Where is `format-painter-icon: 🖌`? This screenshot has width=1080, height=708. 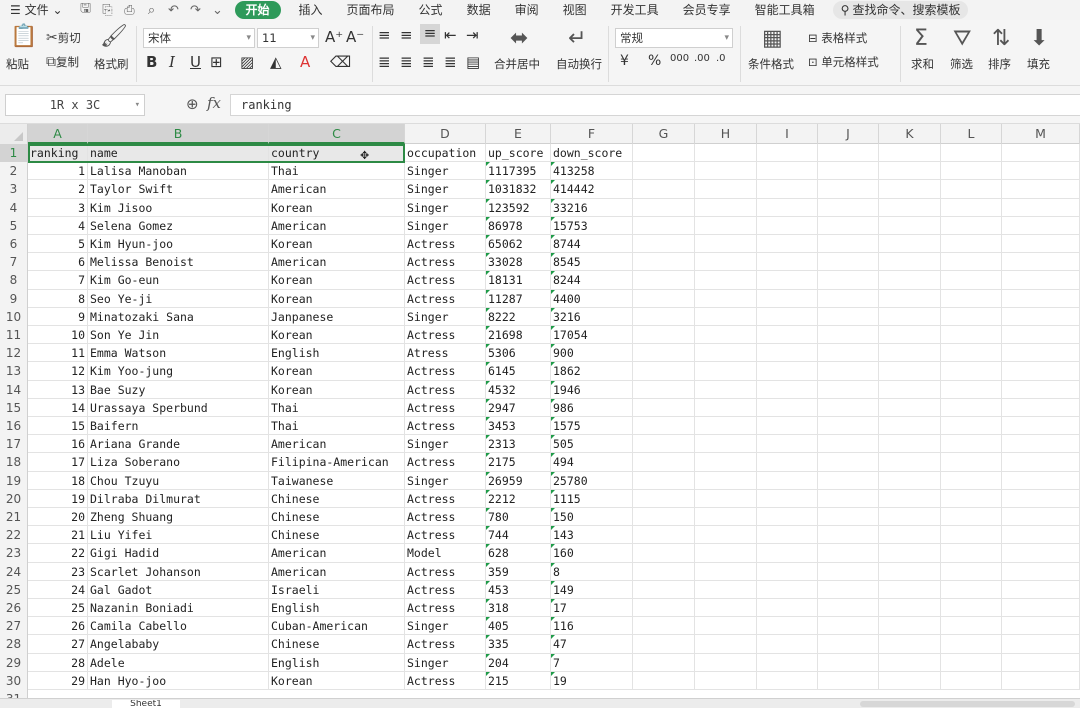 format-painter-icon: 🖌 is located at coordinates (114, 37).